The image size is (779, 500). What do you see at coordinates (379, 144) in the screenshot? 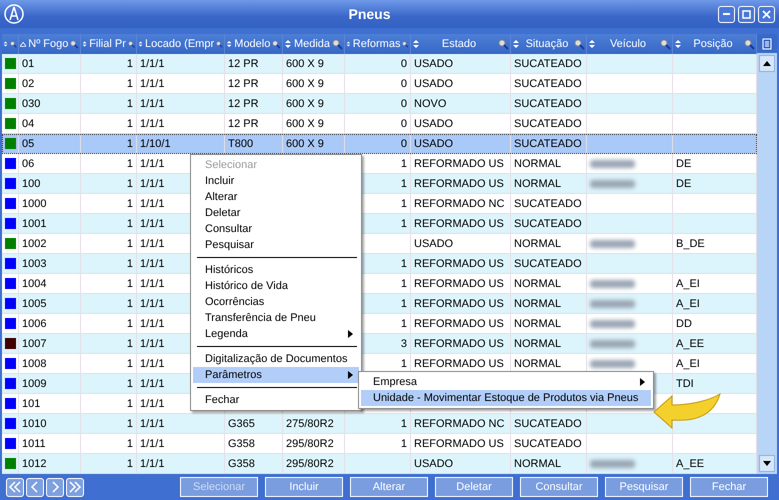
I see `table-row: 05 1 1/10/1 T800 600 X 9 0 USADO SUCATEADO` at bounding box center [379, 144].